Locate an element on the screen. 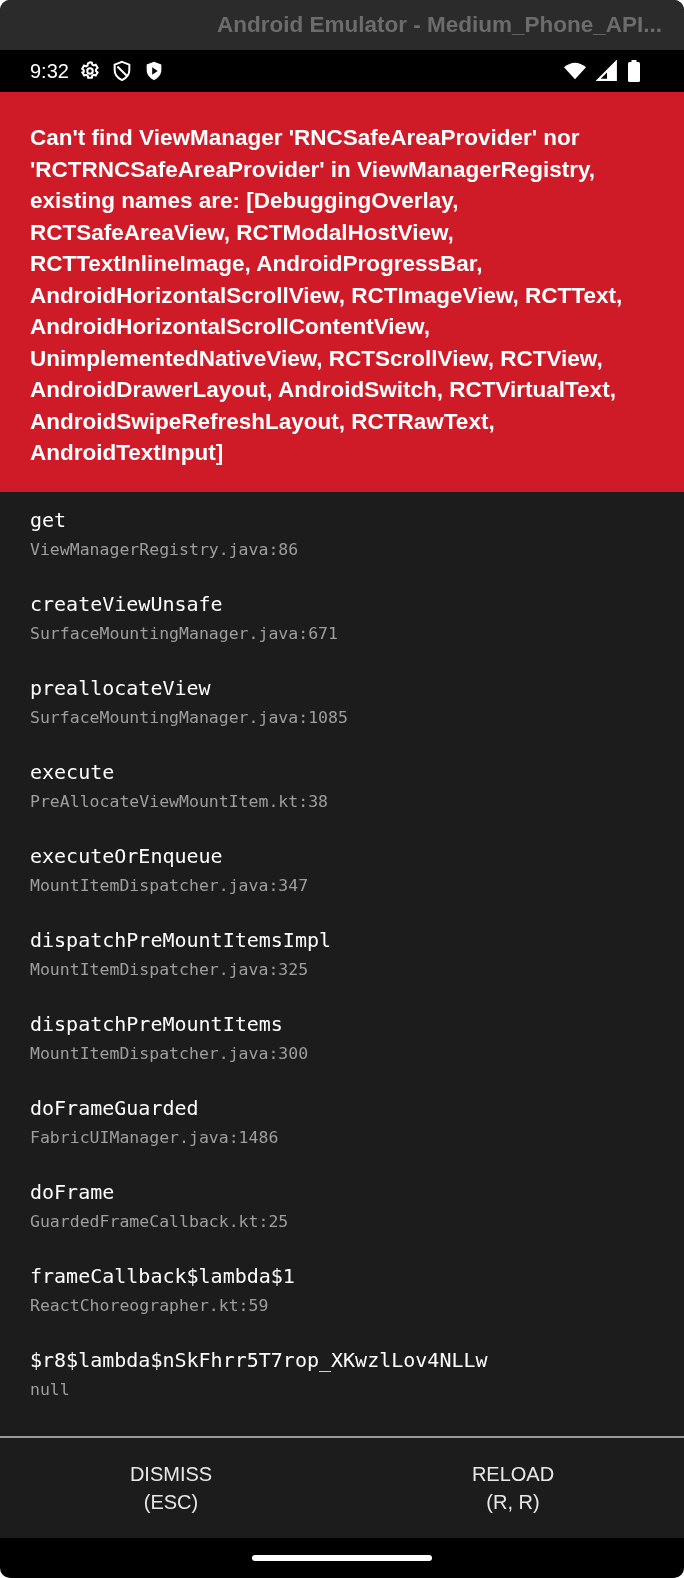  battery-icon is located at coordinates (634, 71).